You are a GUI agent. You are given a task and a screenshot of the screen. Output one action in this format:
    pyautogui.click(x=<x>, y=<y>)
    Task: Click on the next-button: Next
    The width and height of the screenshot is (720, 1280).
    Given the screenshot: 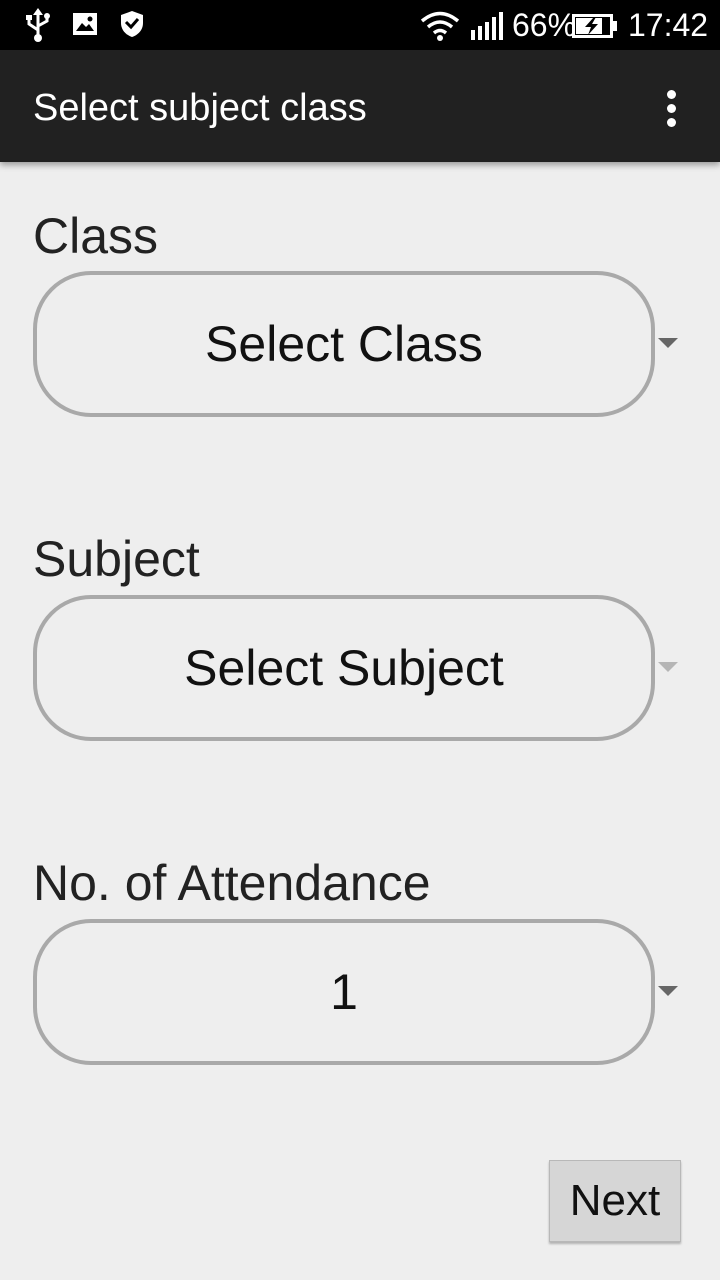 What is the action you would take?
    pyautogui.click(x=615, y=1201)
    